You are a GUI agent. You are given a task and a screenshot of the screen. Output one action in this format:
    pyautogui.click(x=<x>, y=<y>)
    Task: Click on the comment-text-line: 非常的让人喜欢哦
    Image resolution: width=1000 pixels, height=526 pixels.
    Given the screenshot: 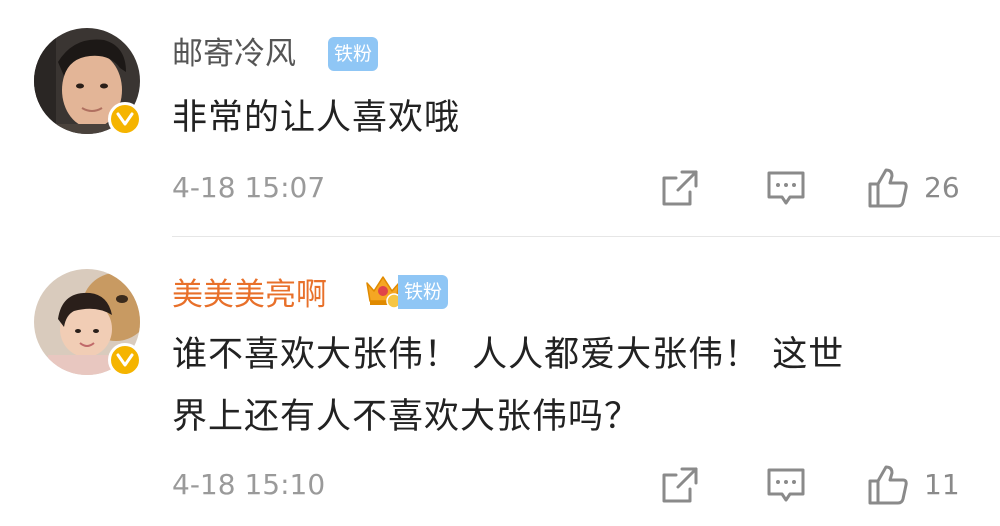 What is the action you would take?
    pyautogui.click(x=316, y=118)
    